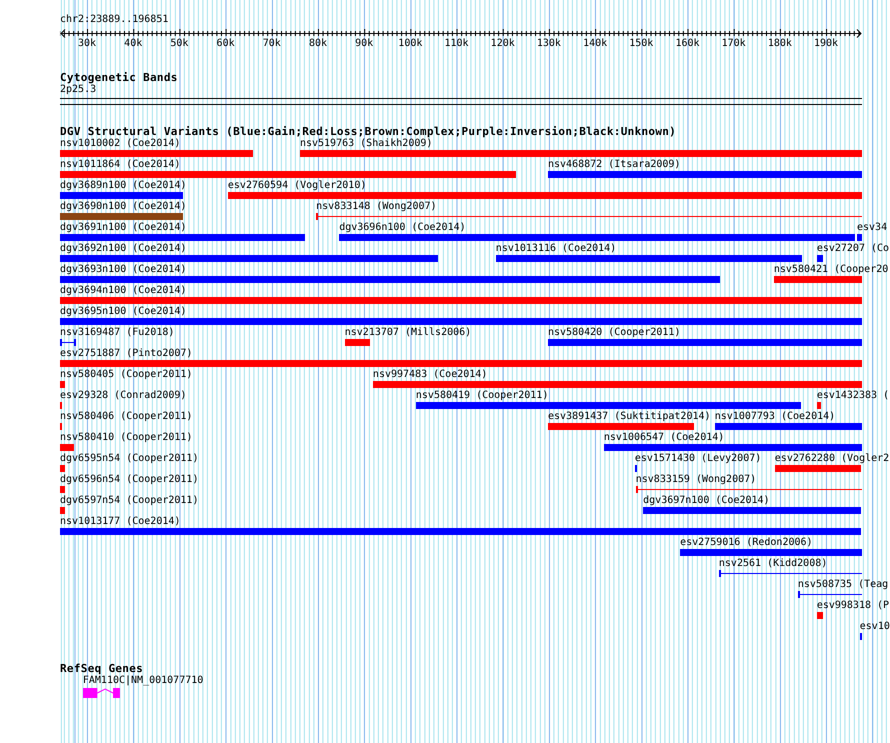 Image resolution: width=890 pixels, height=743 pixels. I want to click on variant-label: esv998318 (P, so click(853, 606).